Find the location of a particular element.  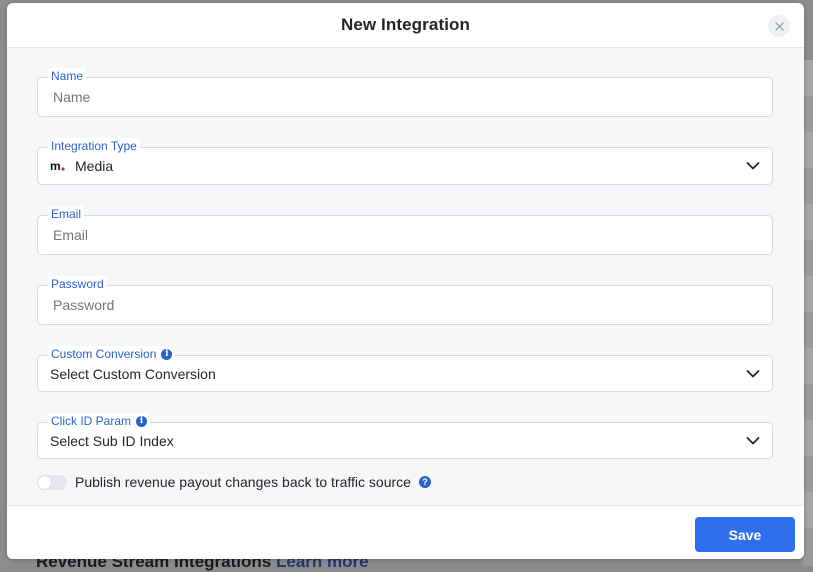

email-input is located at coordinates (353, 235).